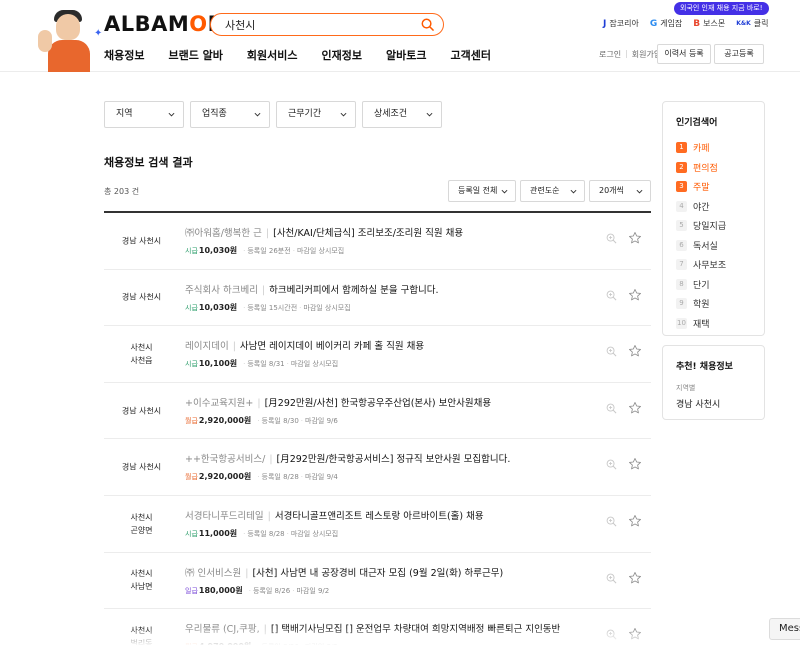  I want to click on recommended-region-link: 경남 사천시, so click(698, 403).